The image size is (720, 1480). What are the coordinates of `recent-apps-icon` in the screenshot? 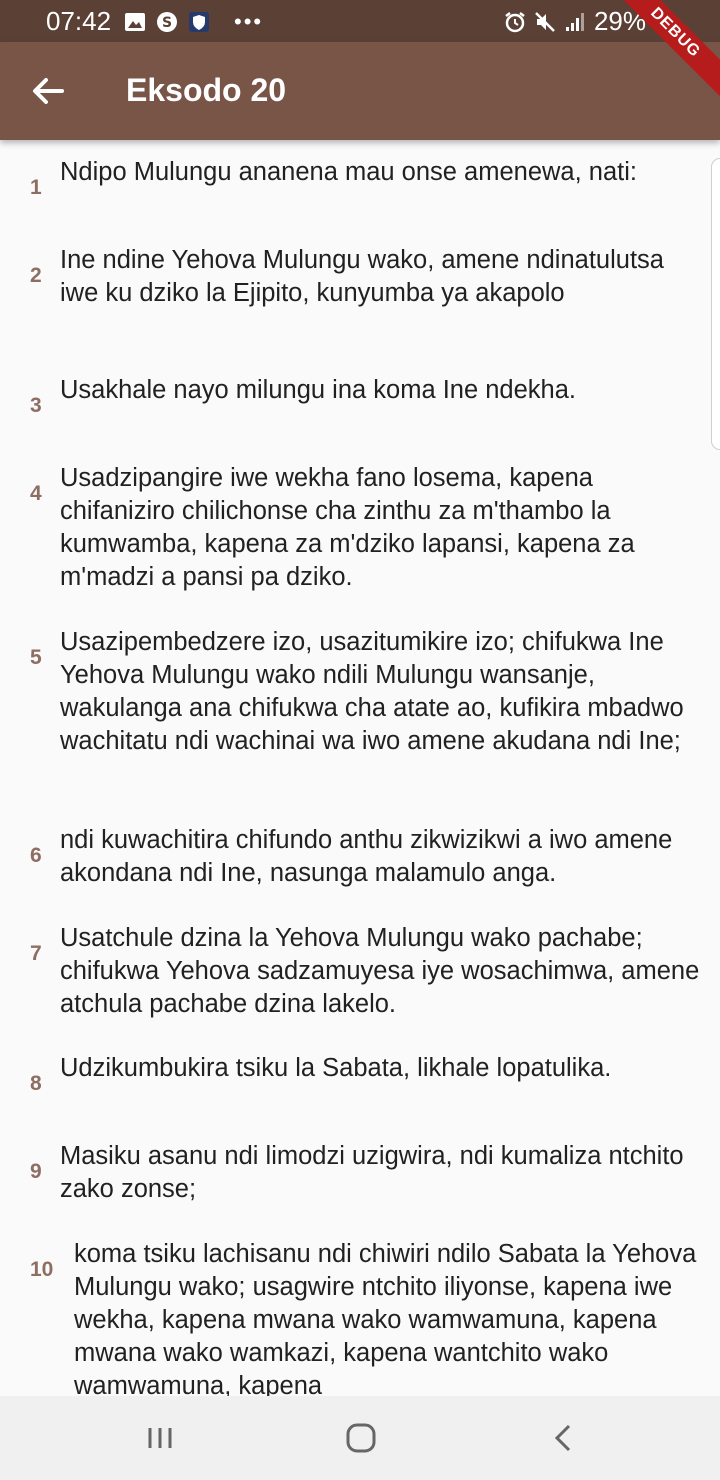 It's located at (160, 1438).